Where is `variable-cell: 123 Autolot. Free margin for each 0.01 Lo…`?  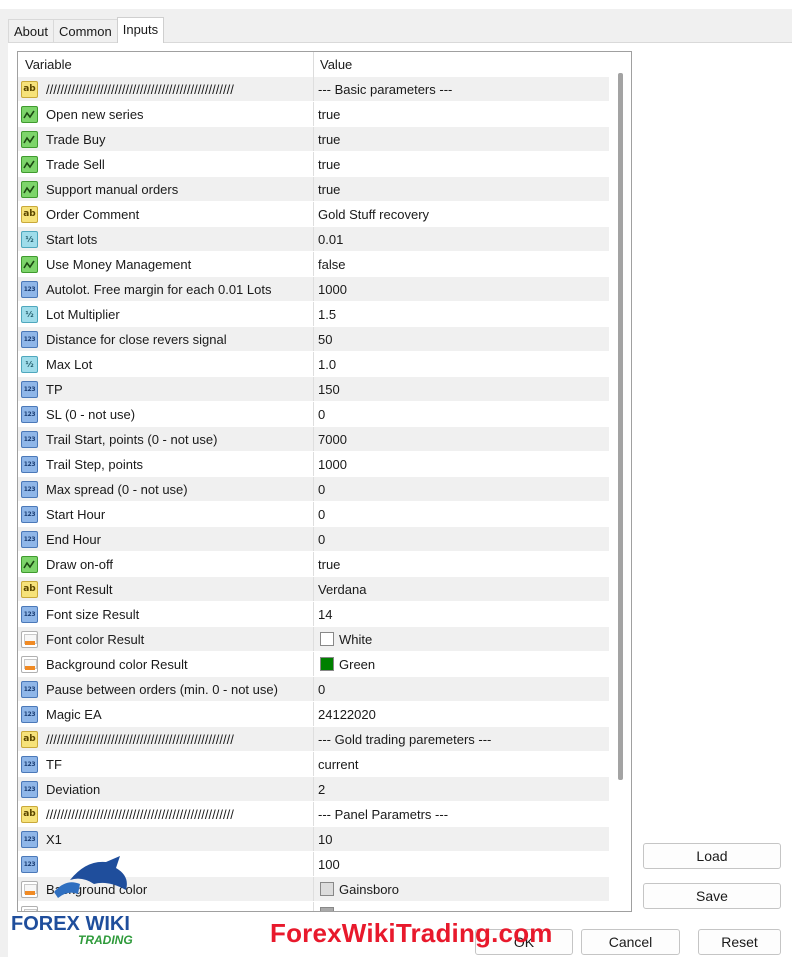 variable-cell: 123 Autolot. Free margin for each 0.01 Lo… is located at coordinates (166, 289).